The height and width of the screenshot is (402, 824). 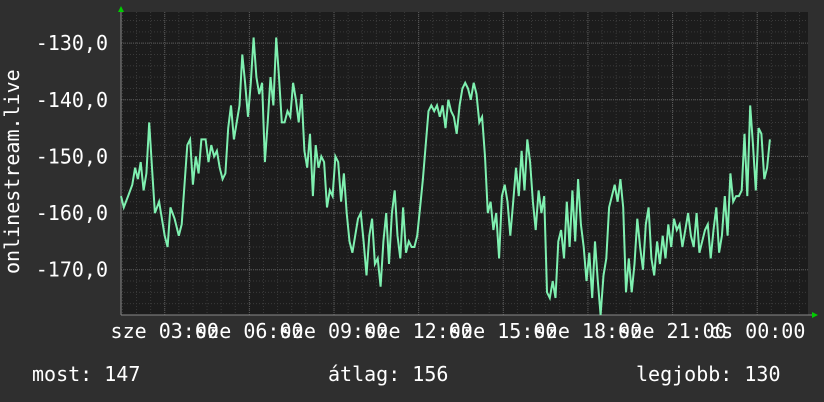 What do you see at coordinates (72, 43) in the screenshot?
I see `y-tick-label: -130,0` at bounding box center [72, 43].